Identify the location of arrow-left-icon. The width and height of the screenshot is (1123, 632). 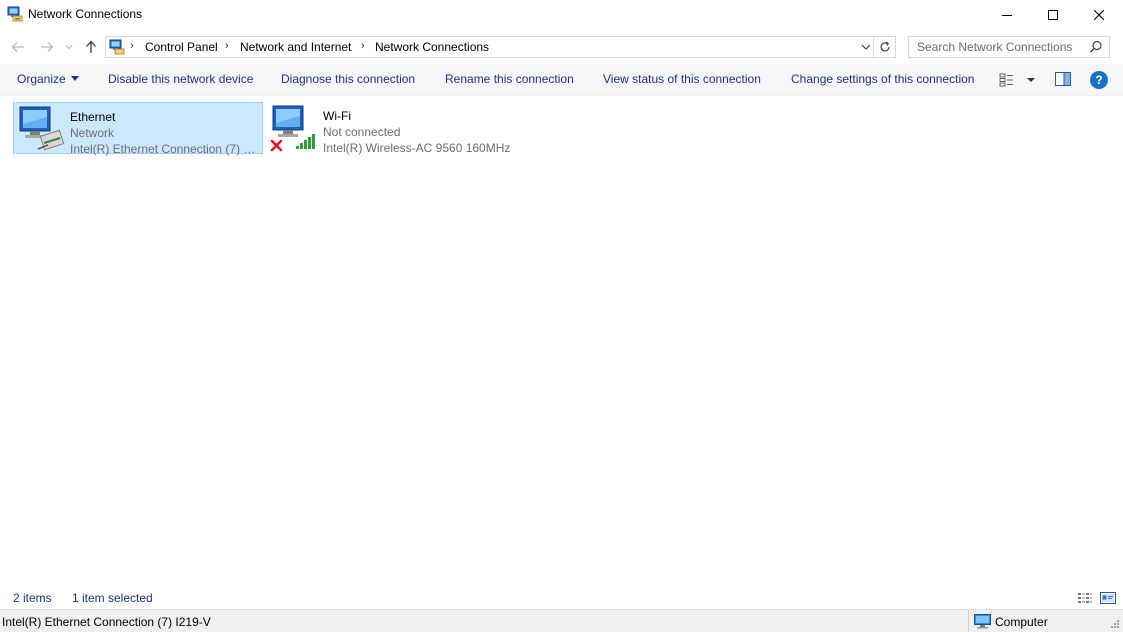
(17, 47).